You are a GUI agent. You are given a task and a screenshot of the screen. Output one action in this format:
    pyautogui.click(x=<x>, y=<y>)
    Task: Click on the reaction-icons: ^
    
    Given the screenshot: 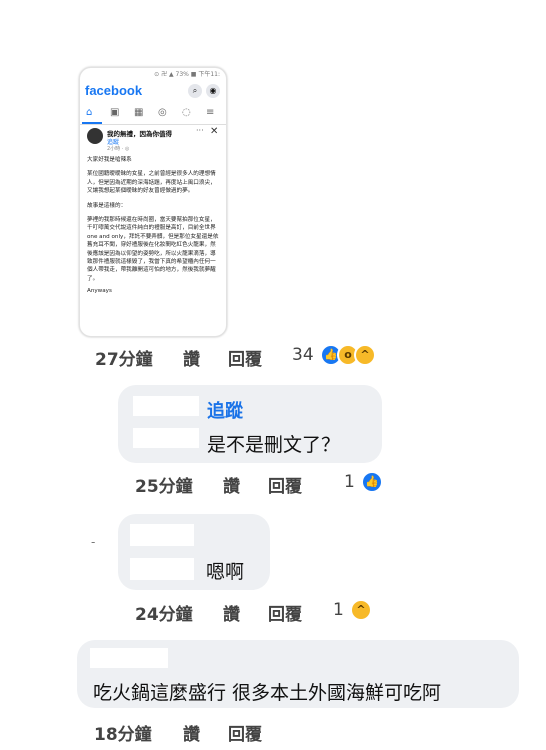 What is the action you would take?
    pyautogui.click(x=361, y=610)
    